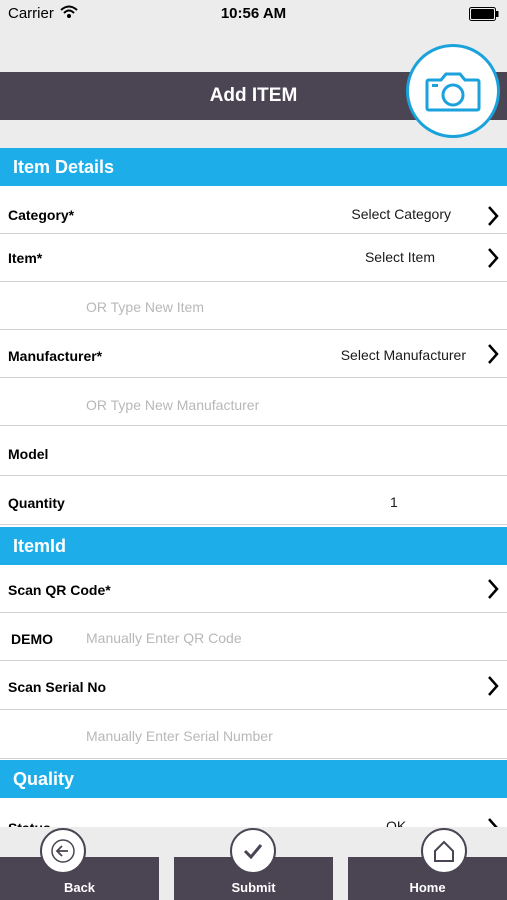 The height and width of the screenshot is (900, 507). Describe the element at coordinates (403, 355) in the screenshot. I see `manufacturer-value: Select Manufacturer` at that location.